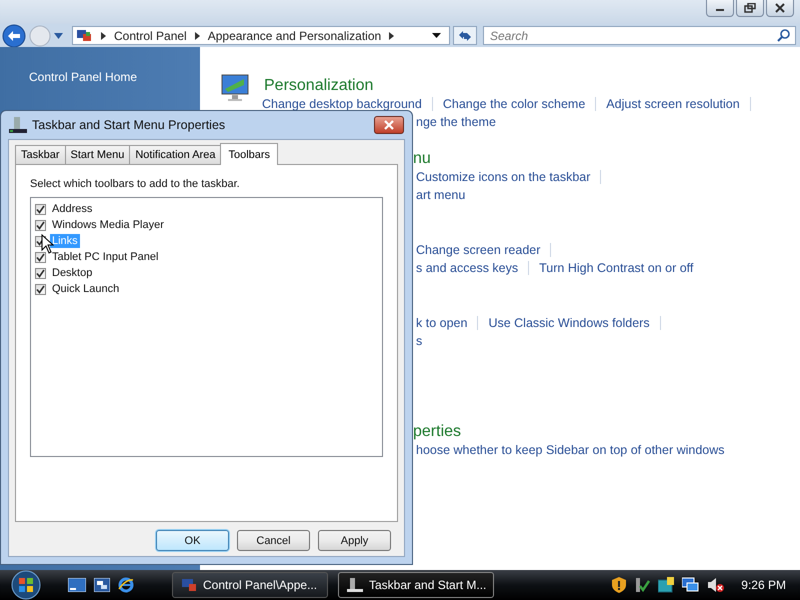 This screenshot has height=600, width=800. What do you see at coordinates (47, 244) in the screenshot?
I see `mouse-pointer-icon` at bounding box center [47, 244].